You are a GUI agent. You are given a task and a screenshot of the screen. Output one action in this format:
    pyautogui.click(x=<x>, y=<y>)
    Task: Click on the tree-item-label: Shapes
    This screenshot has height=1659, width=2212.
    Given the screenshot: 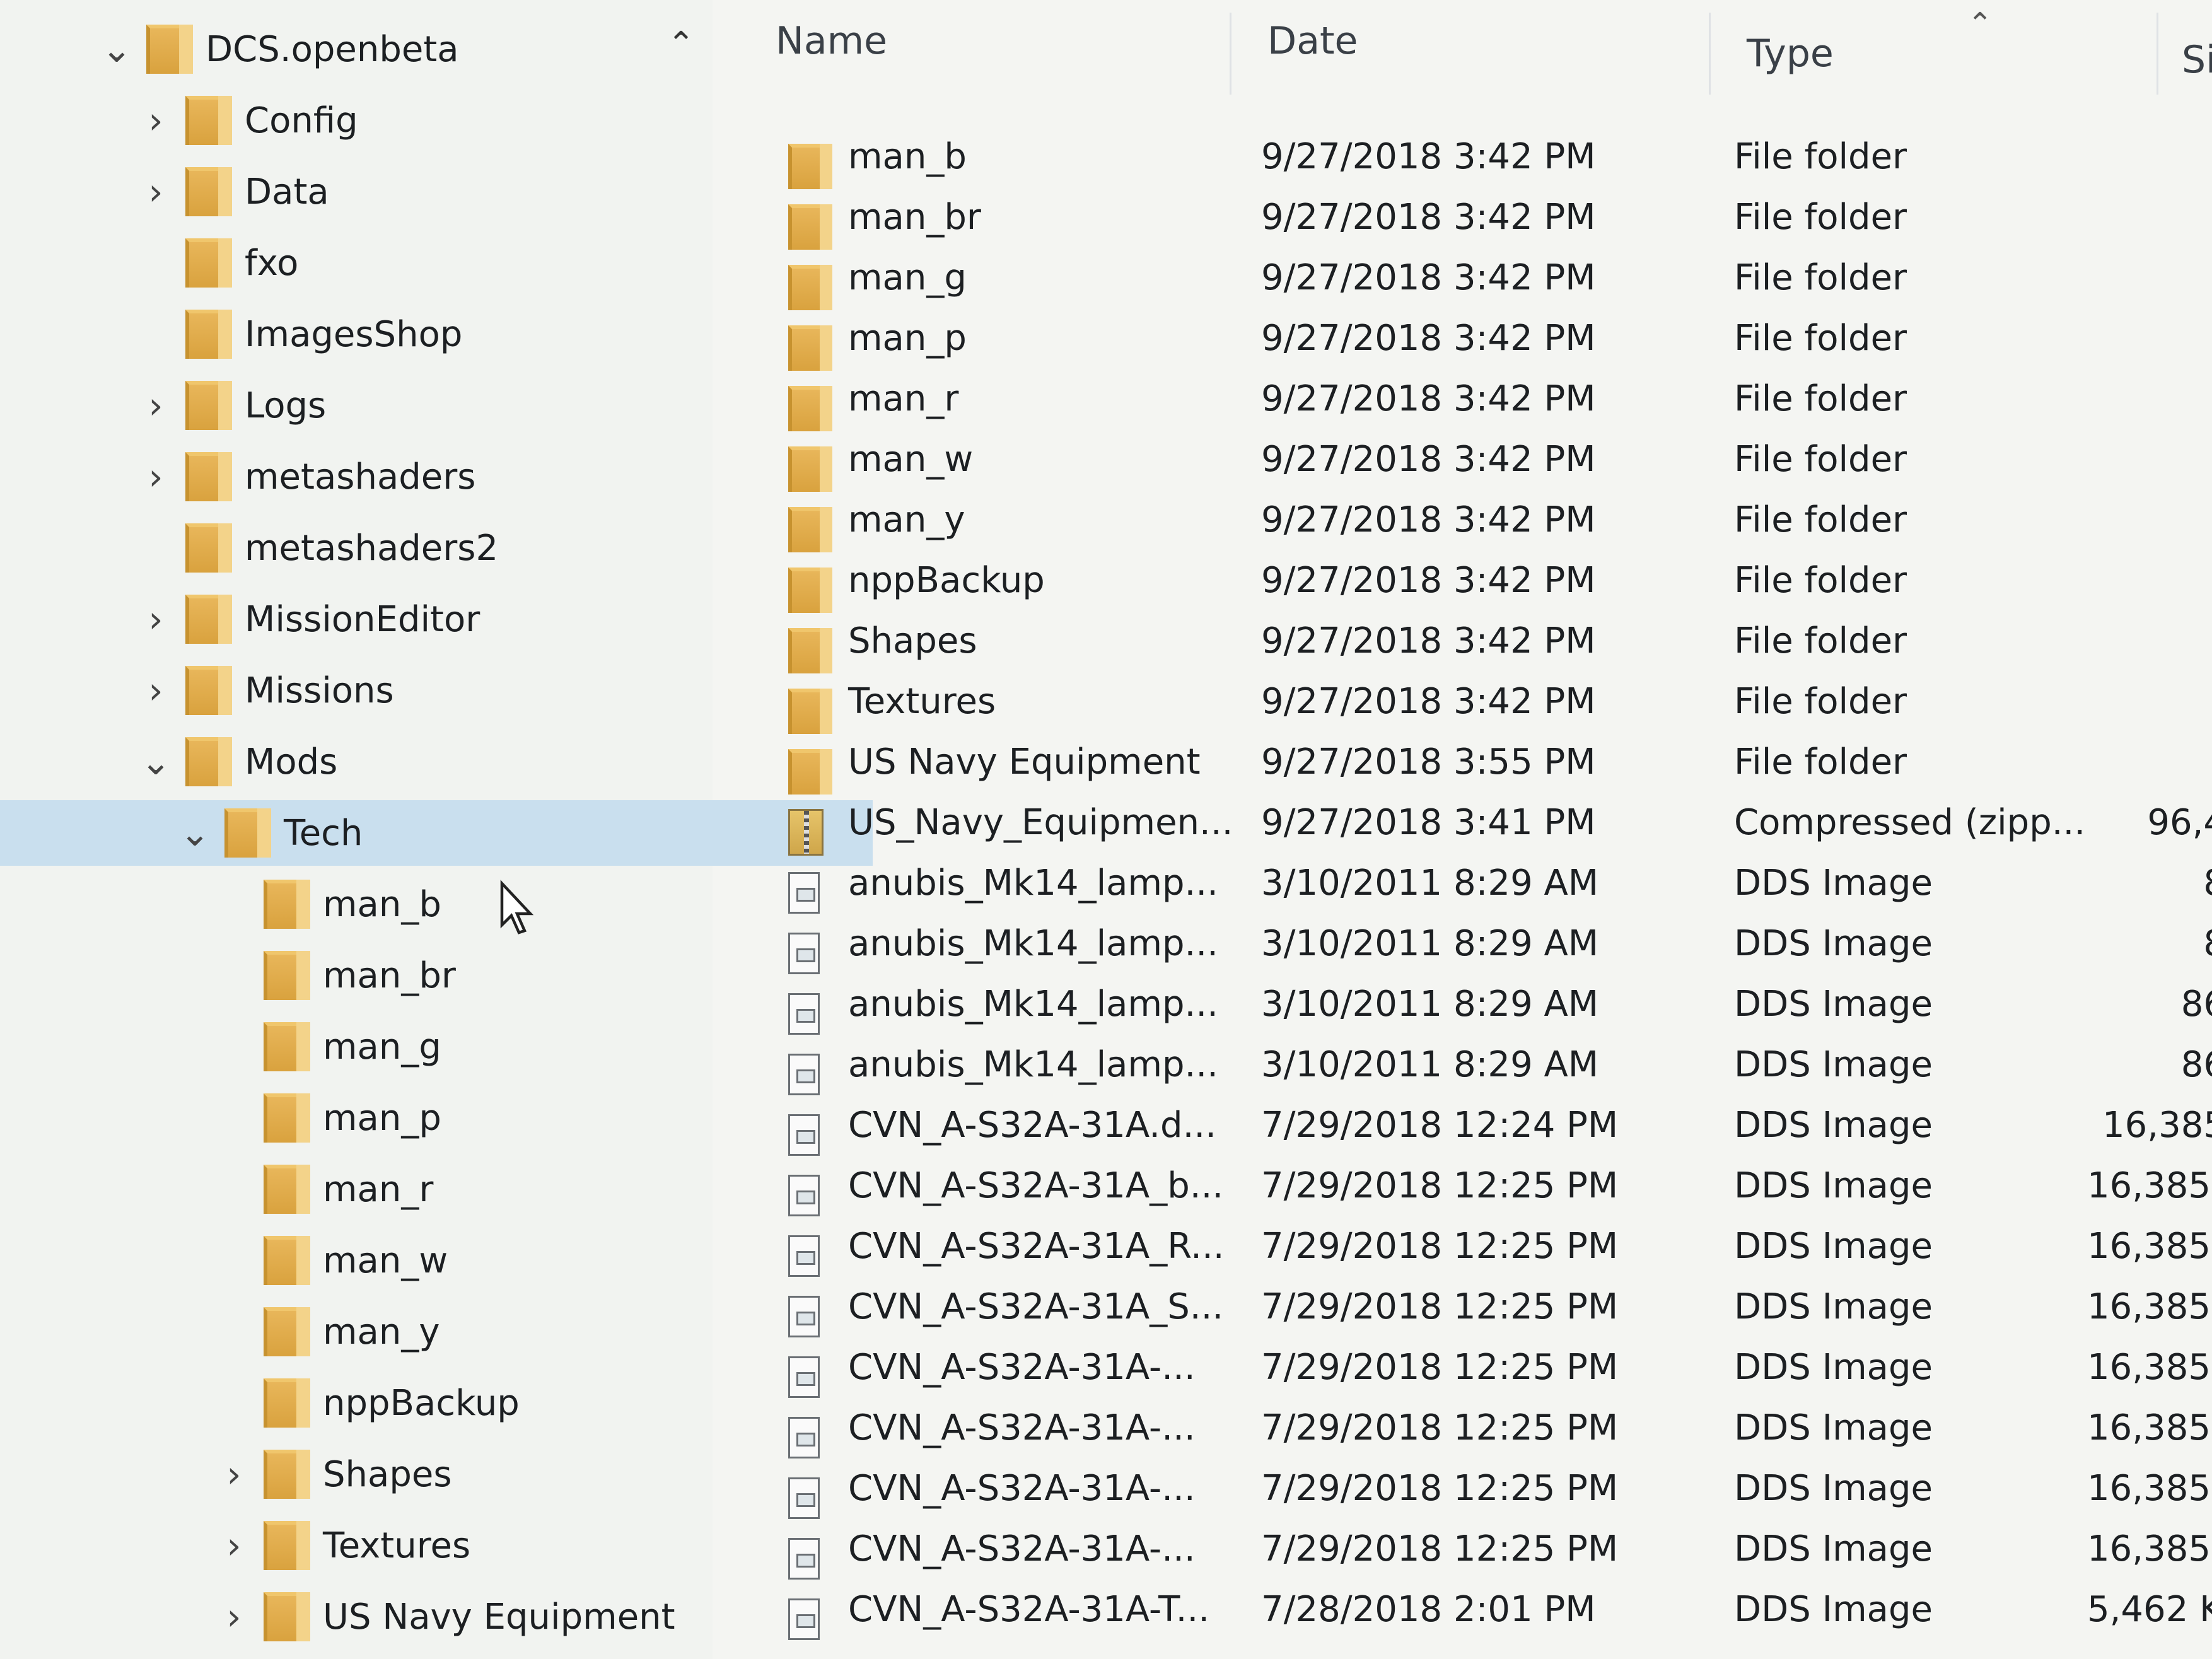 What is the action you would take?
    pyautogui.click(x=387, y=1474)
    